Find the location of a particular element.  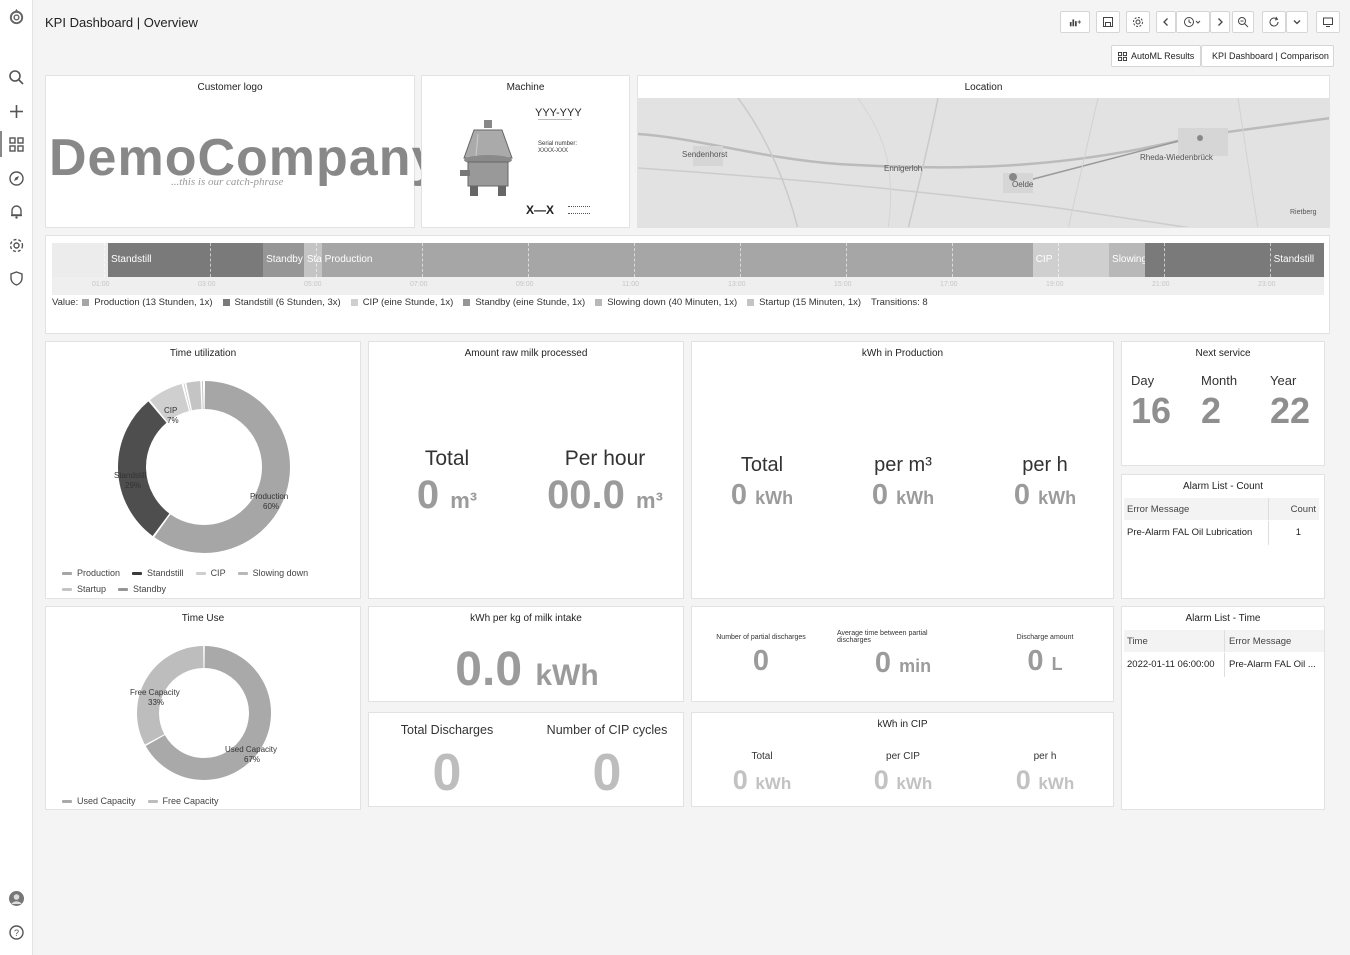

stat-label: Total Discharges is located at coordinates (447, 730).